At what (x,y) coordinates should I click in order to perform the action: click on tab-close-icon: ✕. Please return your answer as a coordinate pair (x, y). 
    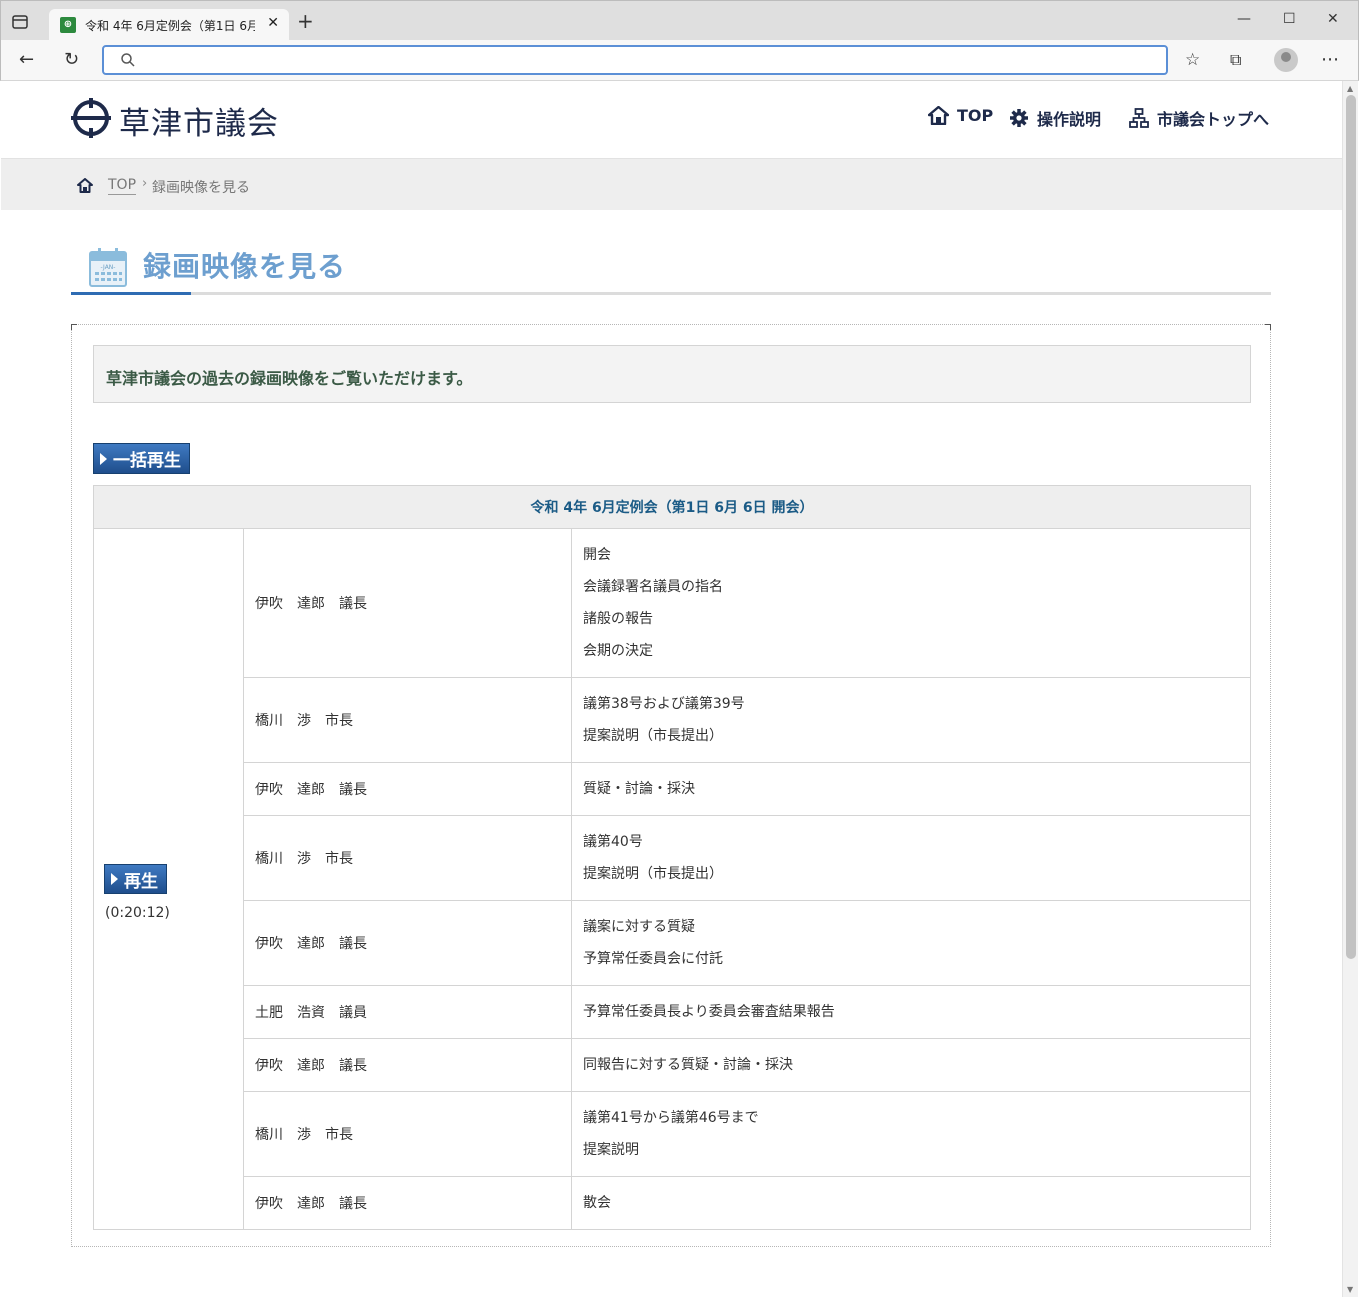
    Looking at the image, I should click on (273, 23).